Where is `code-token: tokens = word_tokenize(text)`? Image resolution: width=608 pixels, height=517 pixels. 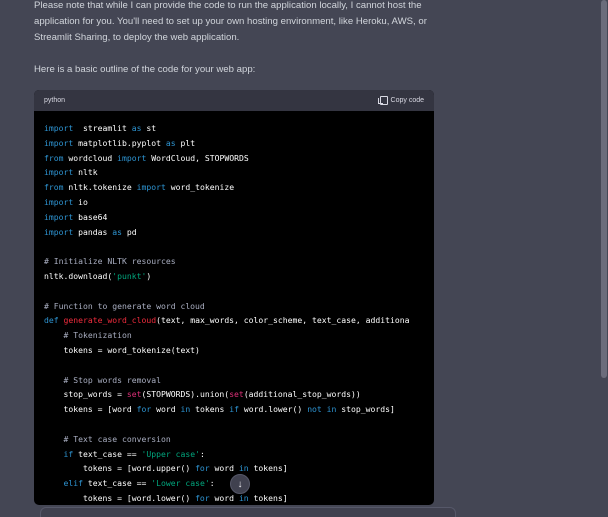 code-token: tokens = word_tokenize(text) is located at coordinates (122, 349).